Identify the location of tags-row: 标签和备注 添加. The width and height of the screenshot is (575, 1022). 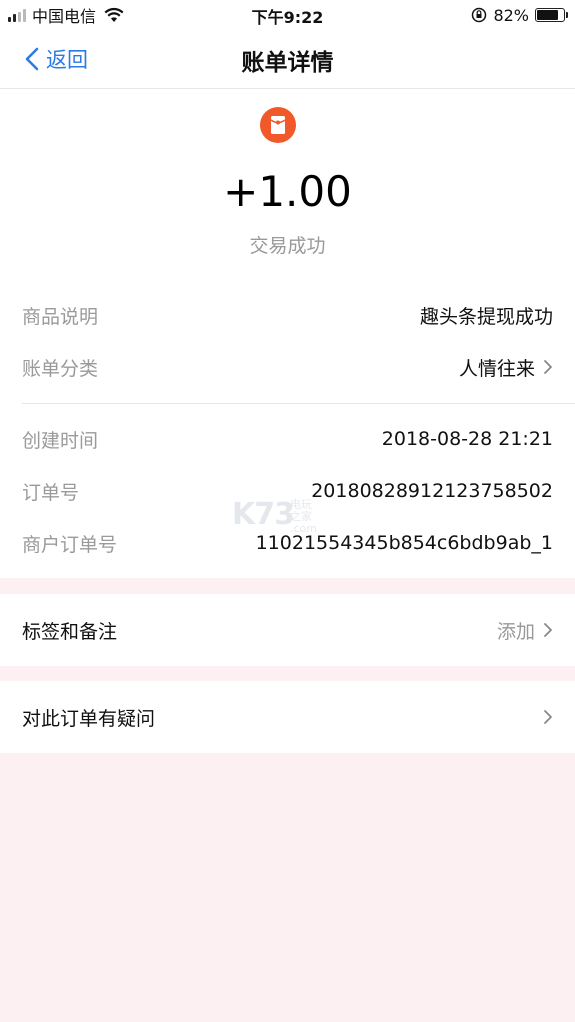
(287, 630).